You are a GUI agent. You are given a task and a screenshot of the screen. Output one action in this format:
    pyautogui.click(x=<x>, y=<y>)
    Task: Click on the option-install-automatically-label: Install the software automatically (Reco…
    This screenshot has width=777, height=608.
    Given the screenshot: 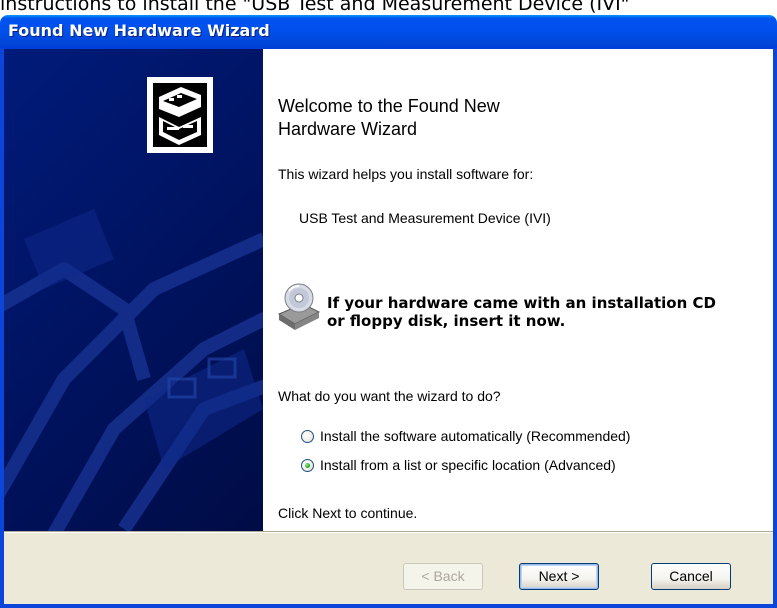 What is the action you would take?
    pyautogui.click(x=475, y=436)
    